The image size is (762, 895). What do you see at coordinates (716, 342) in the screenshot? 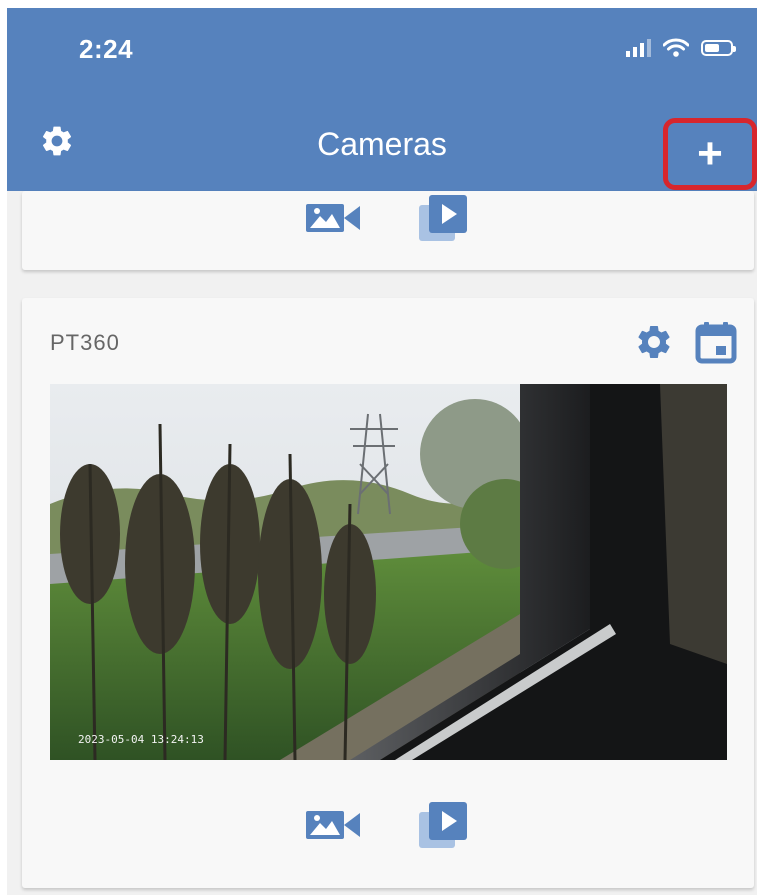
I see `calendar-icon` at bounding box center [716, 342].